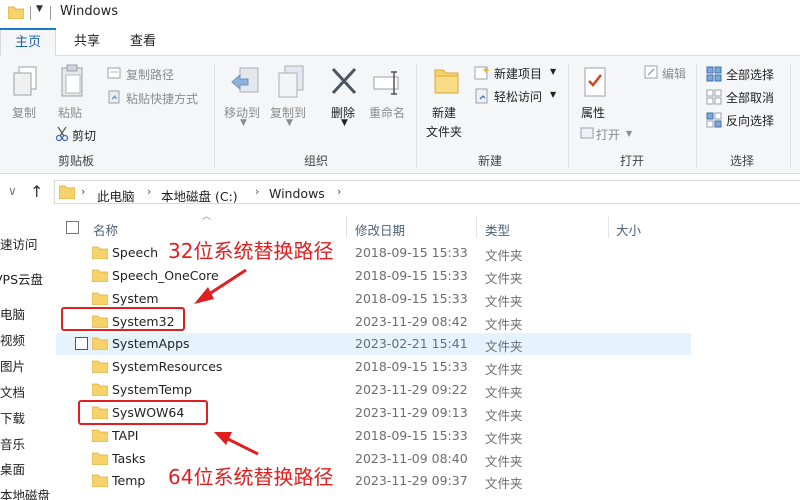 This screenshot has width=800, height=500. Describe the element at coordinates (387, 112) in the screenshot. I see `rename-button: 重命名` at that location.